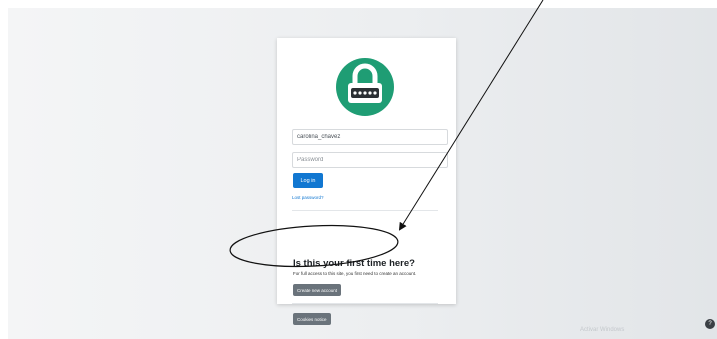 Image resolution: width=717 pixels, height=339 pixels. What do you see at coordinates (308, 197) in the screenshot?
I see `lost-password-link: Lost password?` at bounding box center [308, 197].